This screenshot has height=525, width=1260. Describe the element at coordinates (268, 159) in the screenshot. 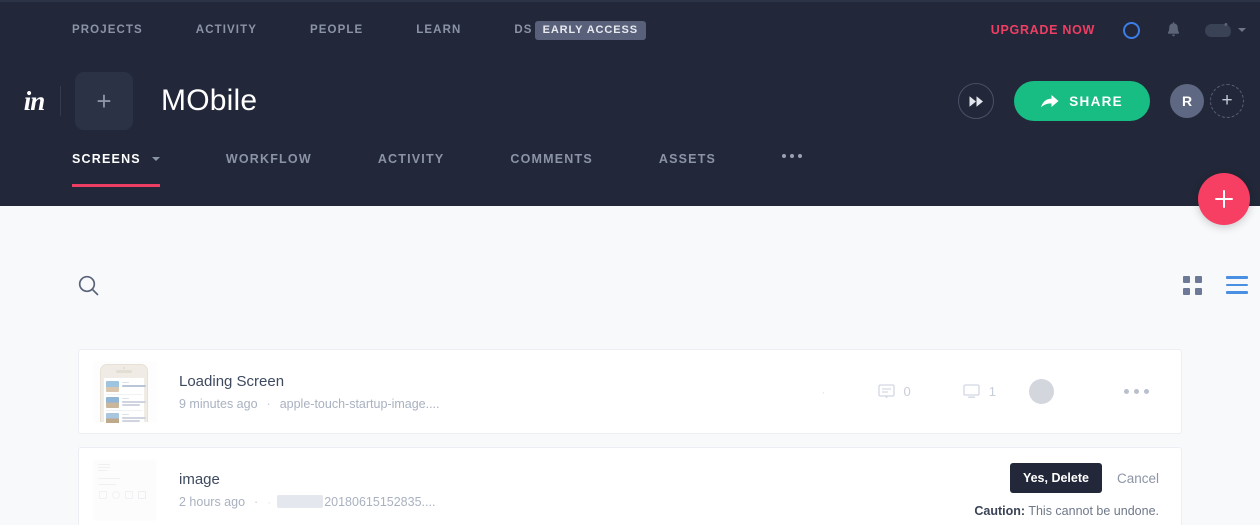

I see `tab-workflow-label: WORKFLOW` at that location.